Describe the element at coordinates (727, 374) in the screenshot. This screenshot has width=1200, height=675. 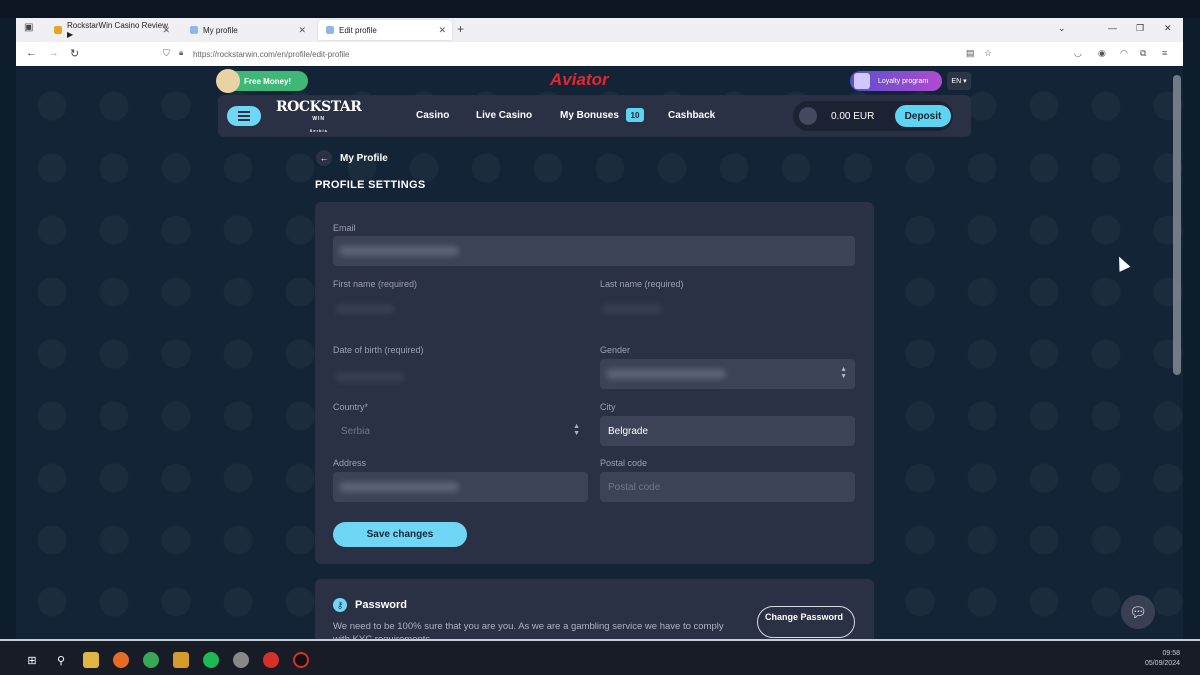
I see `gender-select: ▲ ▼` at that location.